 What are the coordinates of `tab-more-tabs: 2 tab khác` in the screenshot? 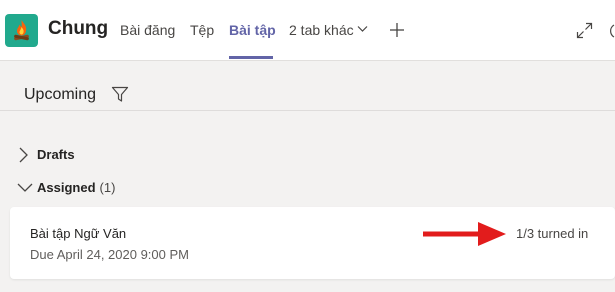 It's located at (321, 30).